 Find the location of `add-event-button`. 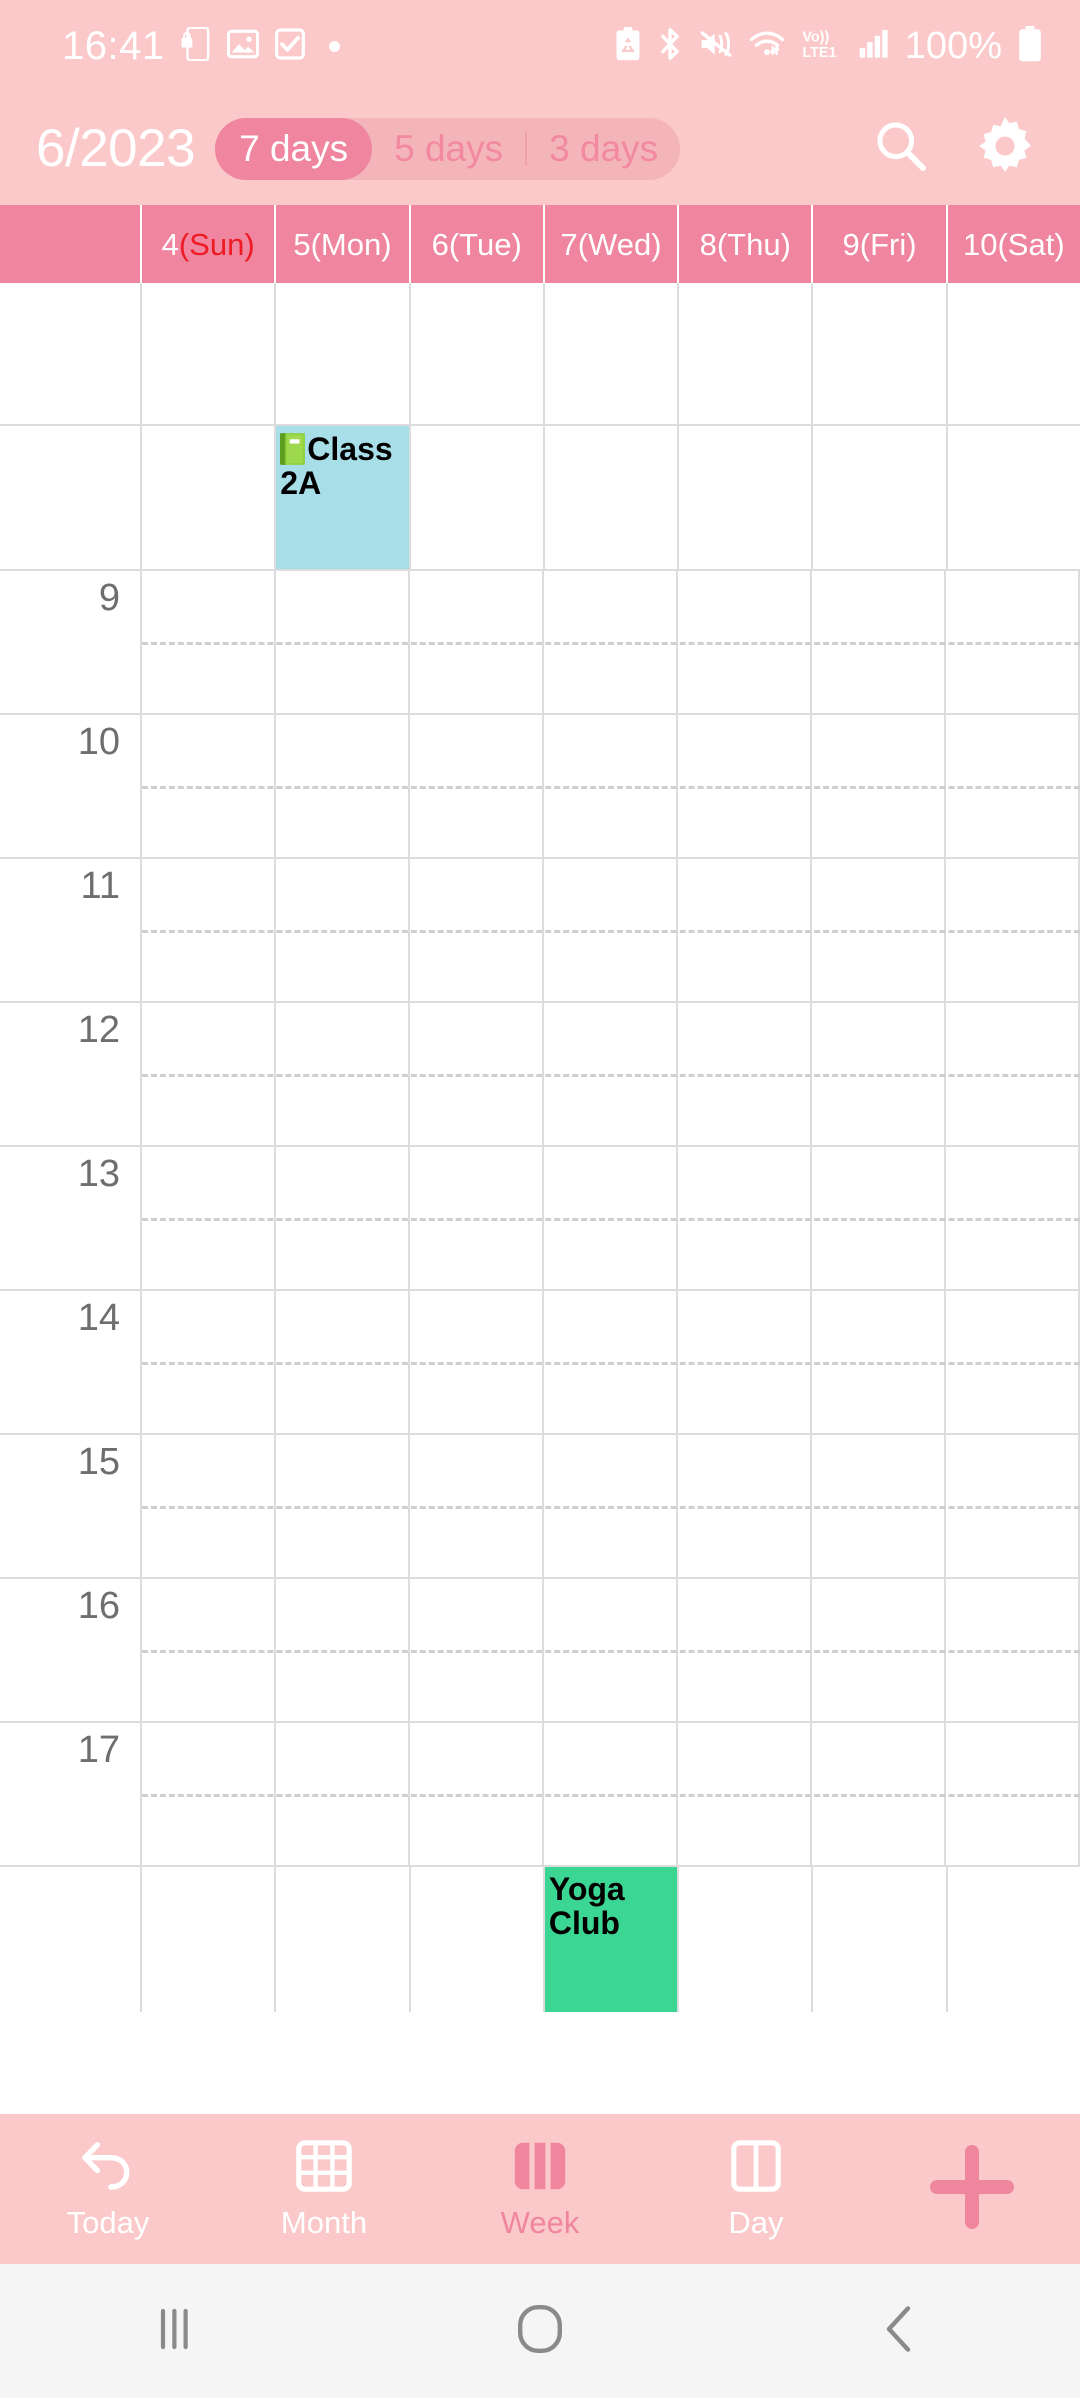

add-event-button is located at coordinates (972, 2189).